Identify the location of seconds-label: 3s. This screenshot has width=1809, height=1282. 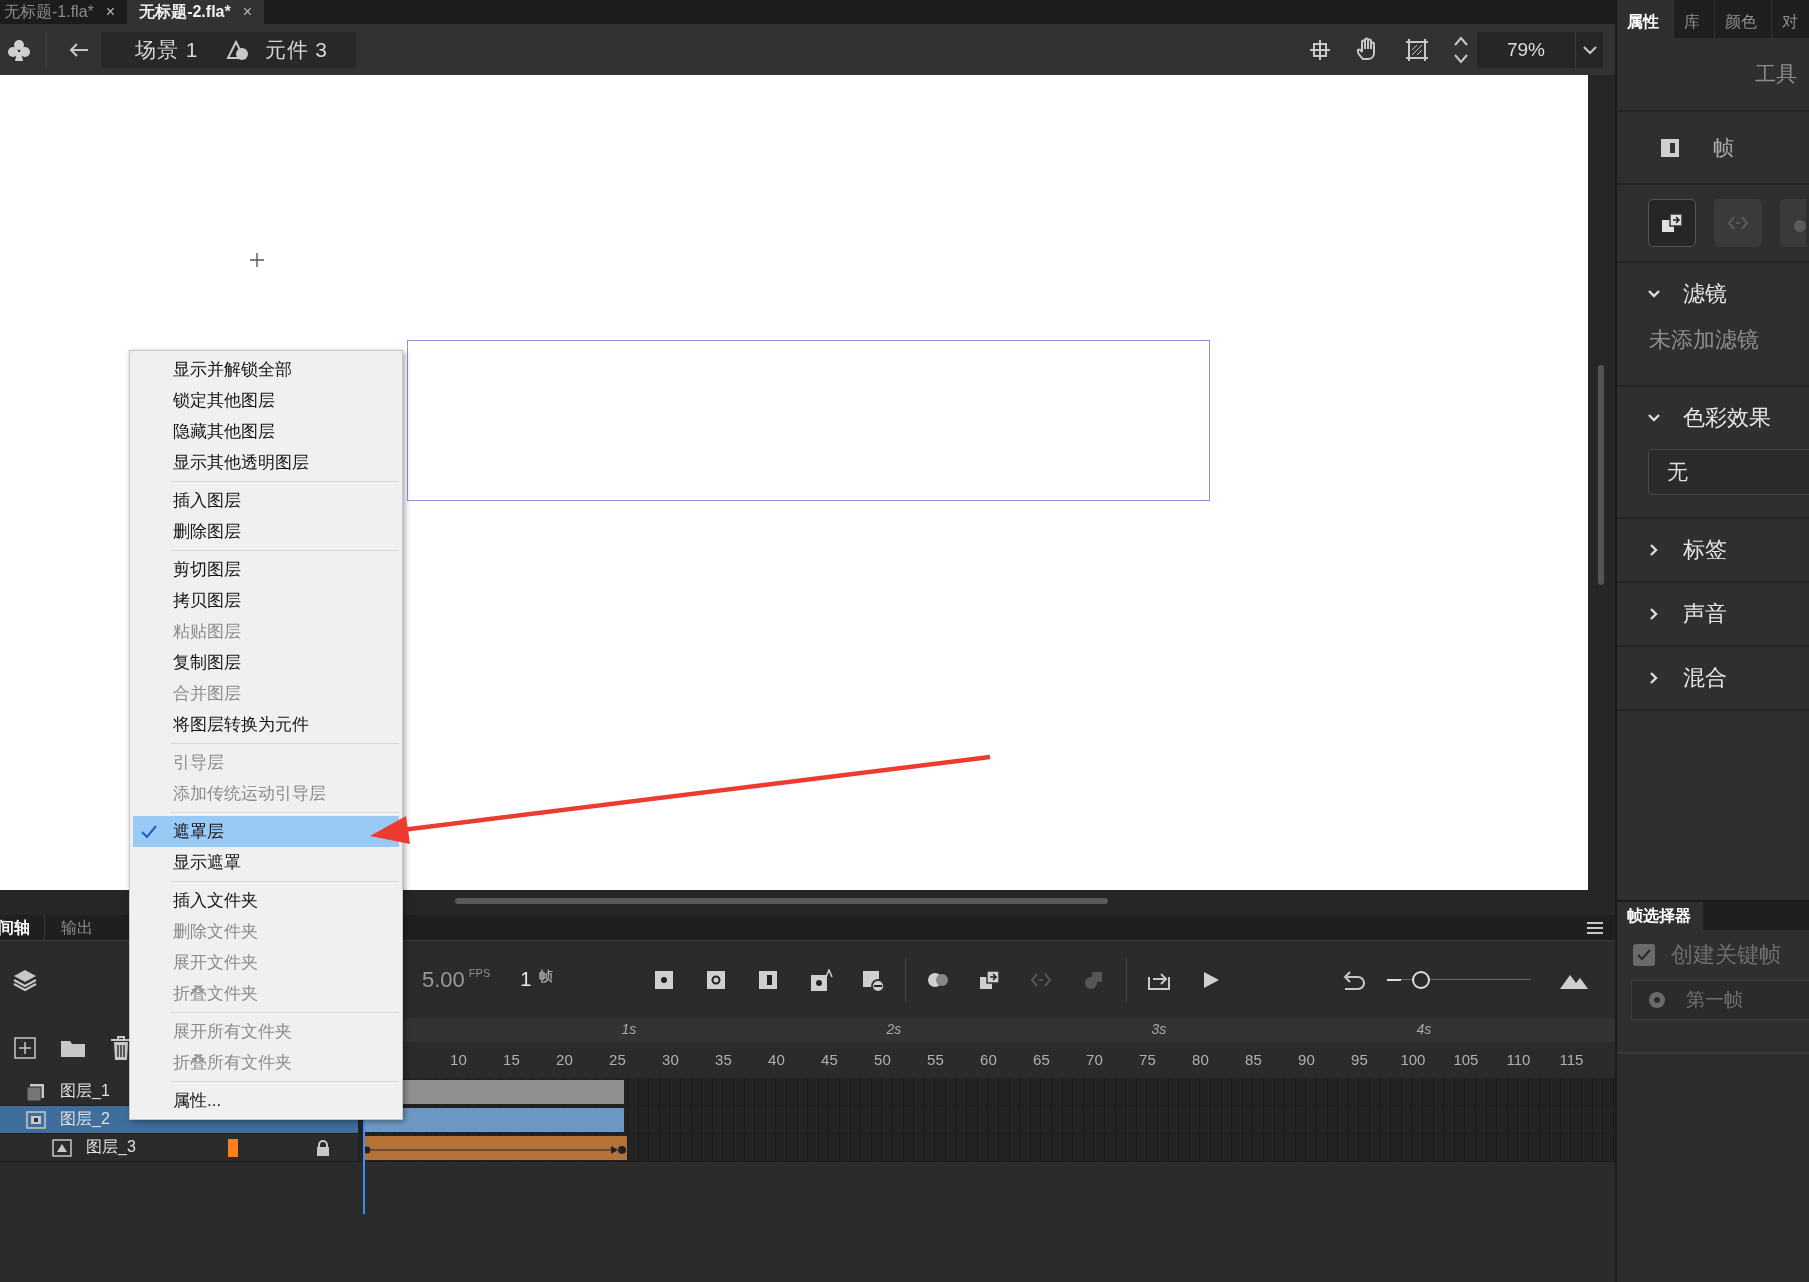
(1159, 1029).